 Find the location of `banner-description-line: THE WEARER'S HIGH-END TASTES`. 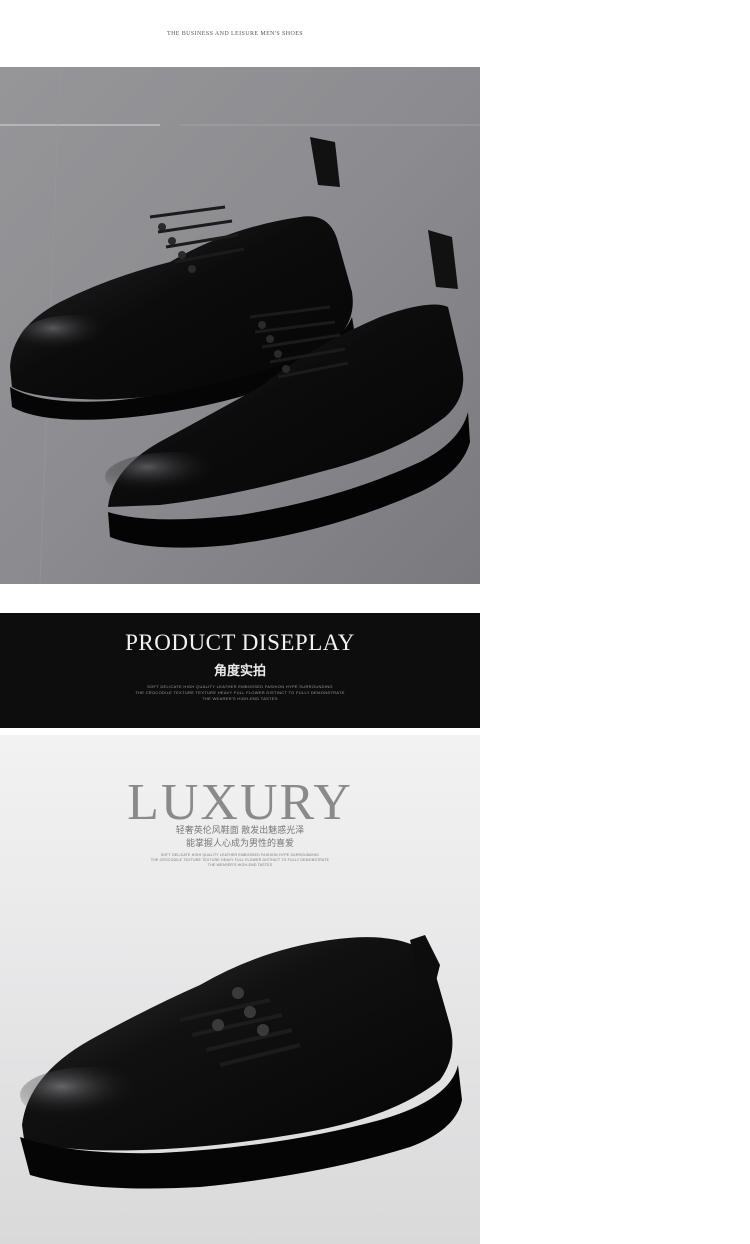

banner-description-line: THE WEARER'S HIGH-END TASTES is located at coordinates (240, 698).